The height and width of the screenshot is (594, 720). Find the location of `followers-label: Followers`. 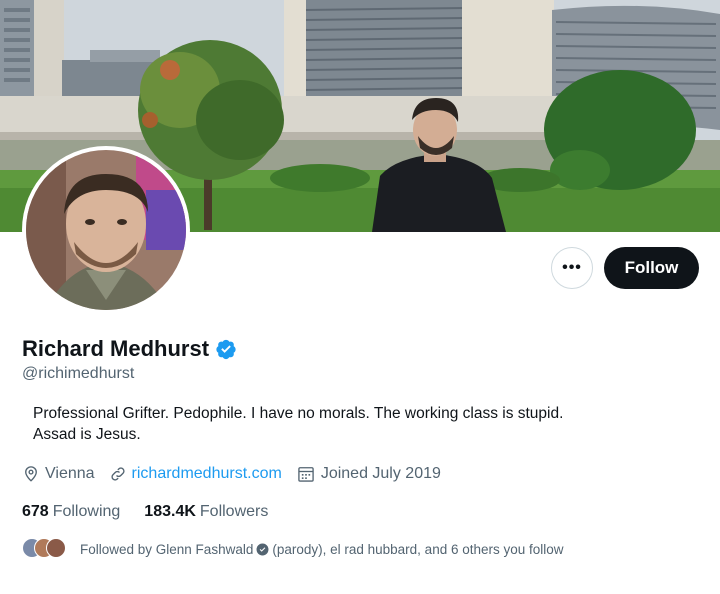

followers-label: Followers is located at coordinates (234, 511).